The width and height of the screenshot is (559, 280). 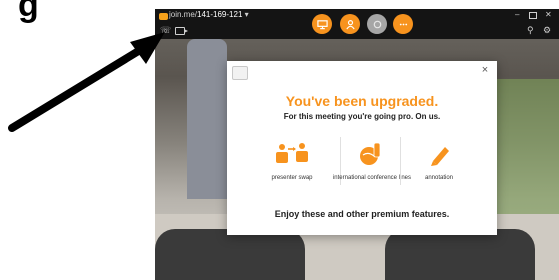 I want to click on title-bar: join.me/141-169-121 ▾ ☏ – ✕ ⚲ ⚙, so click(x=357, y=24).